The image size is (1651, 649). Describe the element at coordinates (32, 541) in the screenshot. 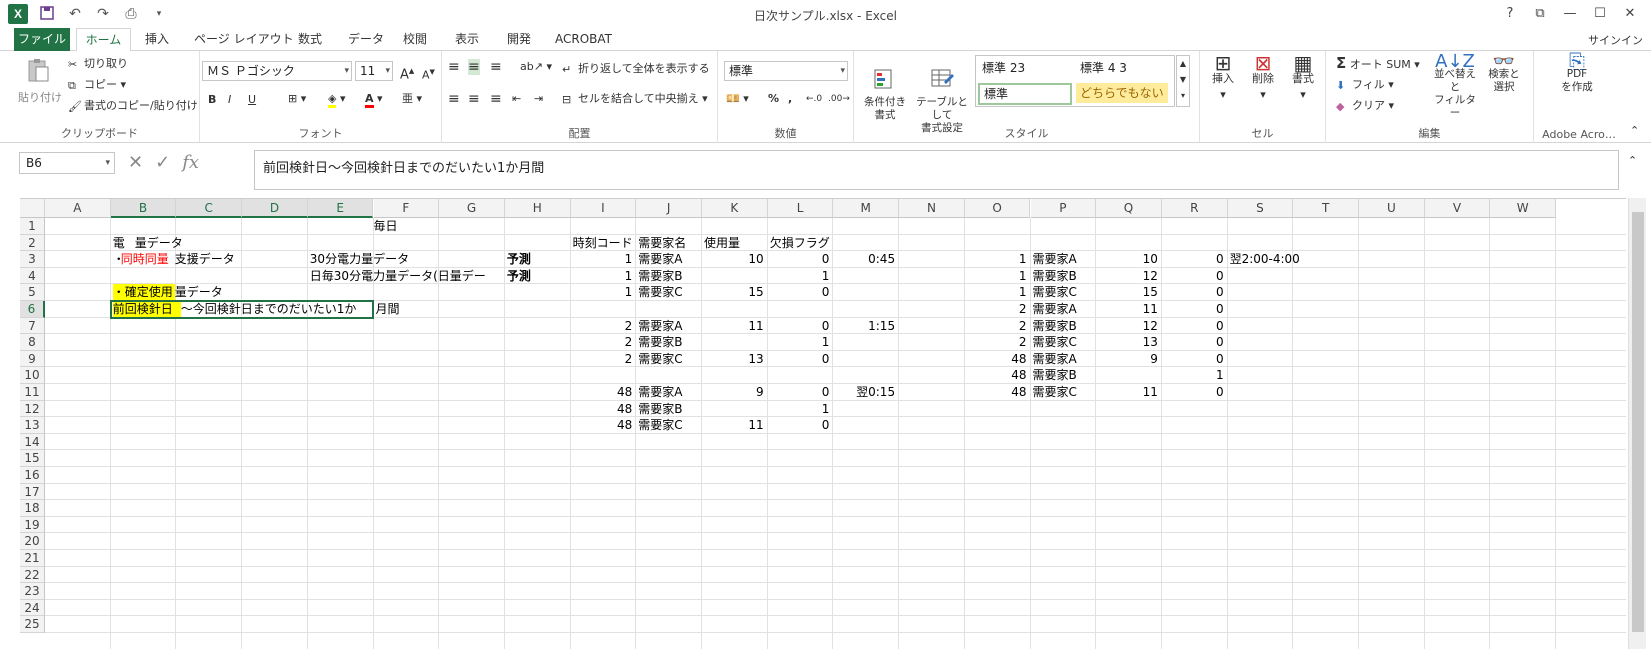

I see `row-header-20: 20` at that location.